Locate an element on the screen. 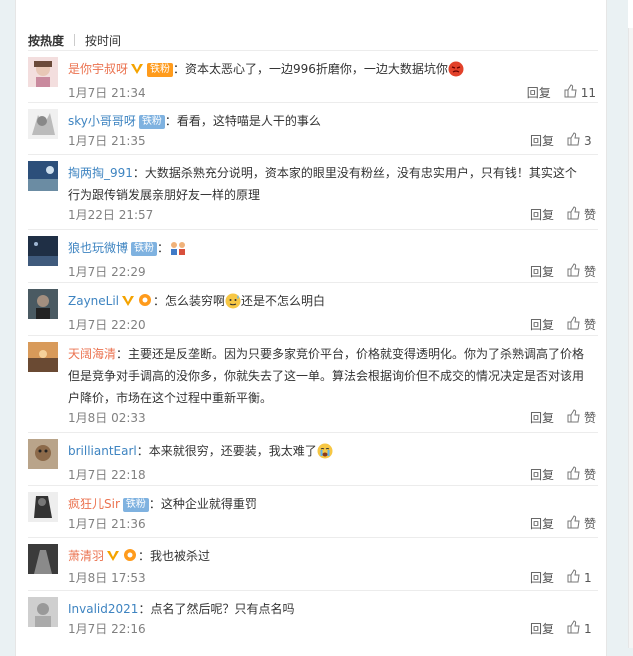 This screenshot has height=656, width=633. comment-text: ：我也被杀过 is located at coordinates (174, 556).